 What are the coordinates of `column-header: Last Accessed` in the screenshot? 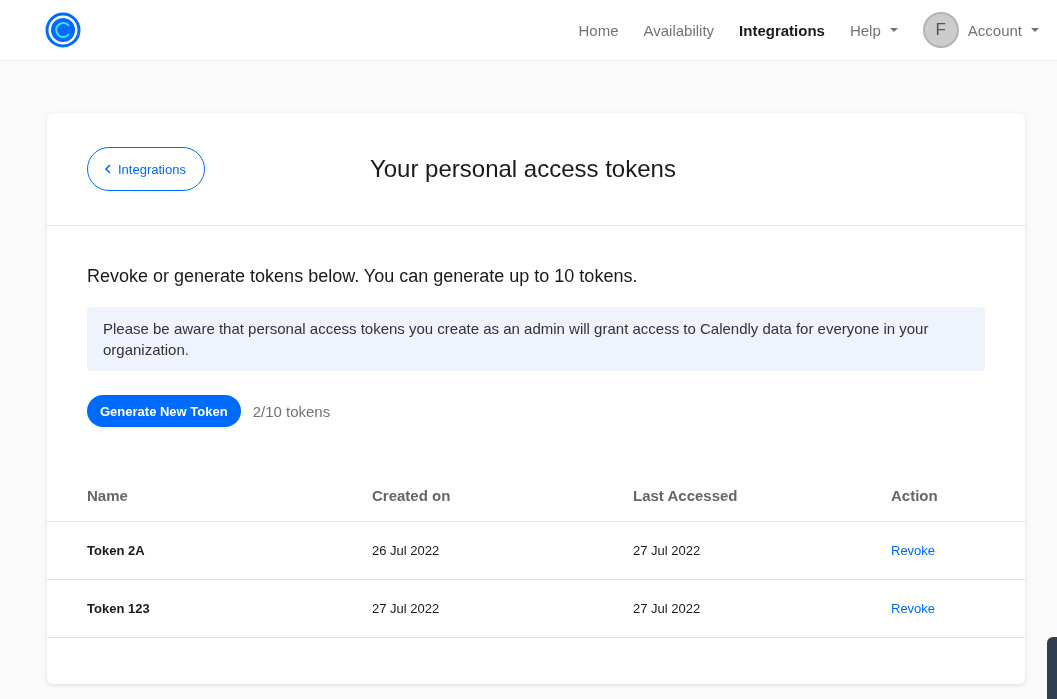 It's located at (686, 495).